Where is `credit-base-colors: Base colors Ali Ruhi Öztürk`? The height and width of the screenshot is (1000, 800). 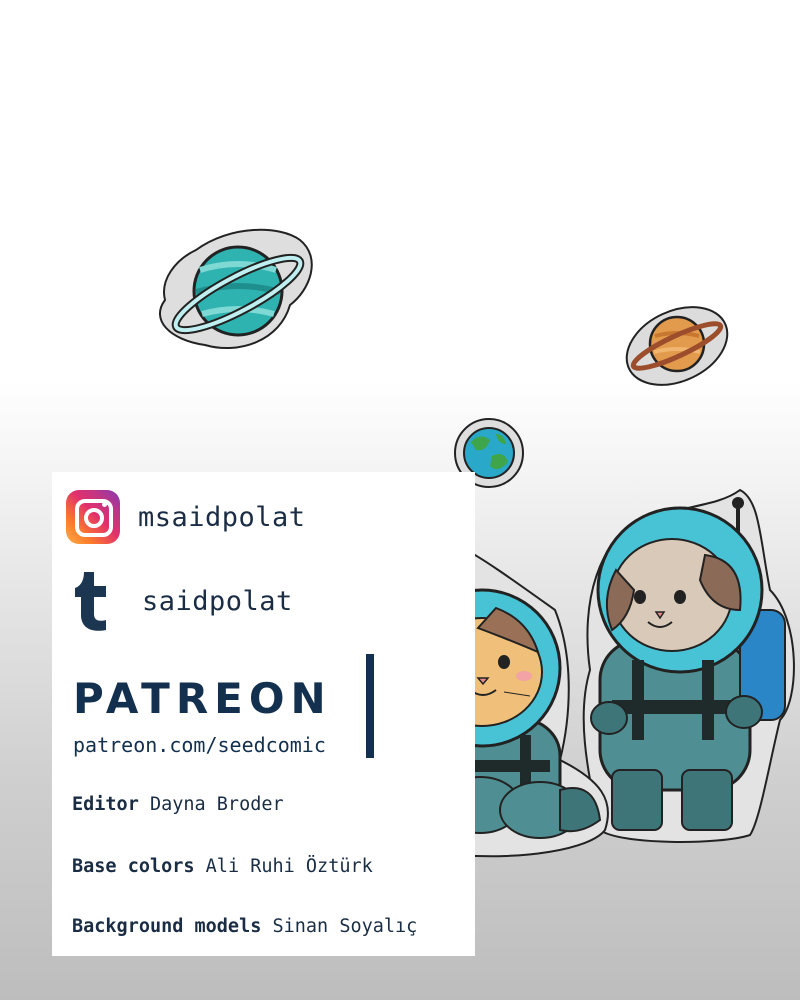
credit-base-colors: Base colors Ali Ruhi Öztürk is located at coordinates (222, 866).